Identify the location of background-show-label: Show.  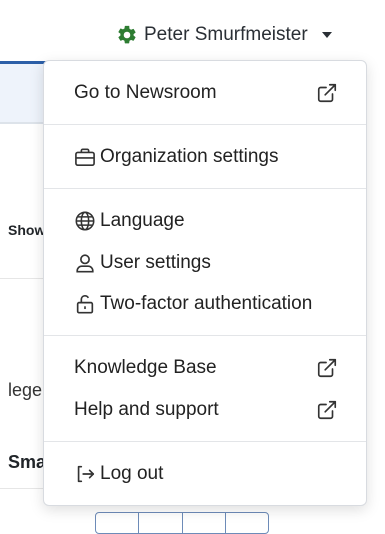
(27, 230).